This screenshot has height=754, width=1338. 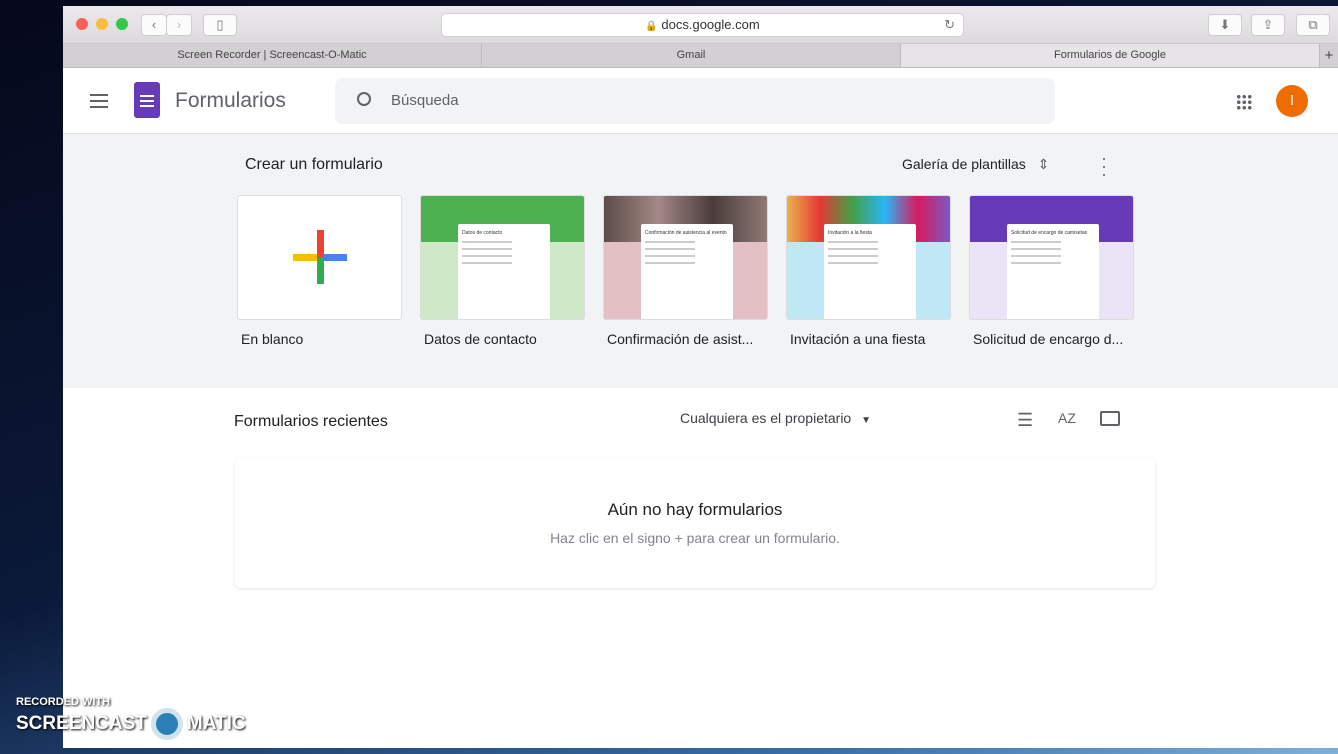 What do you see at coordinates (1329, 55) in the screenshot?
I see `new-tab-button: +` at bounding box center [1329, 55].